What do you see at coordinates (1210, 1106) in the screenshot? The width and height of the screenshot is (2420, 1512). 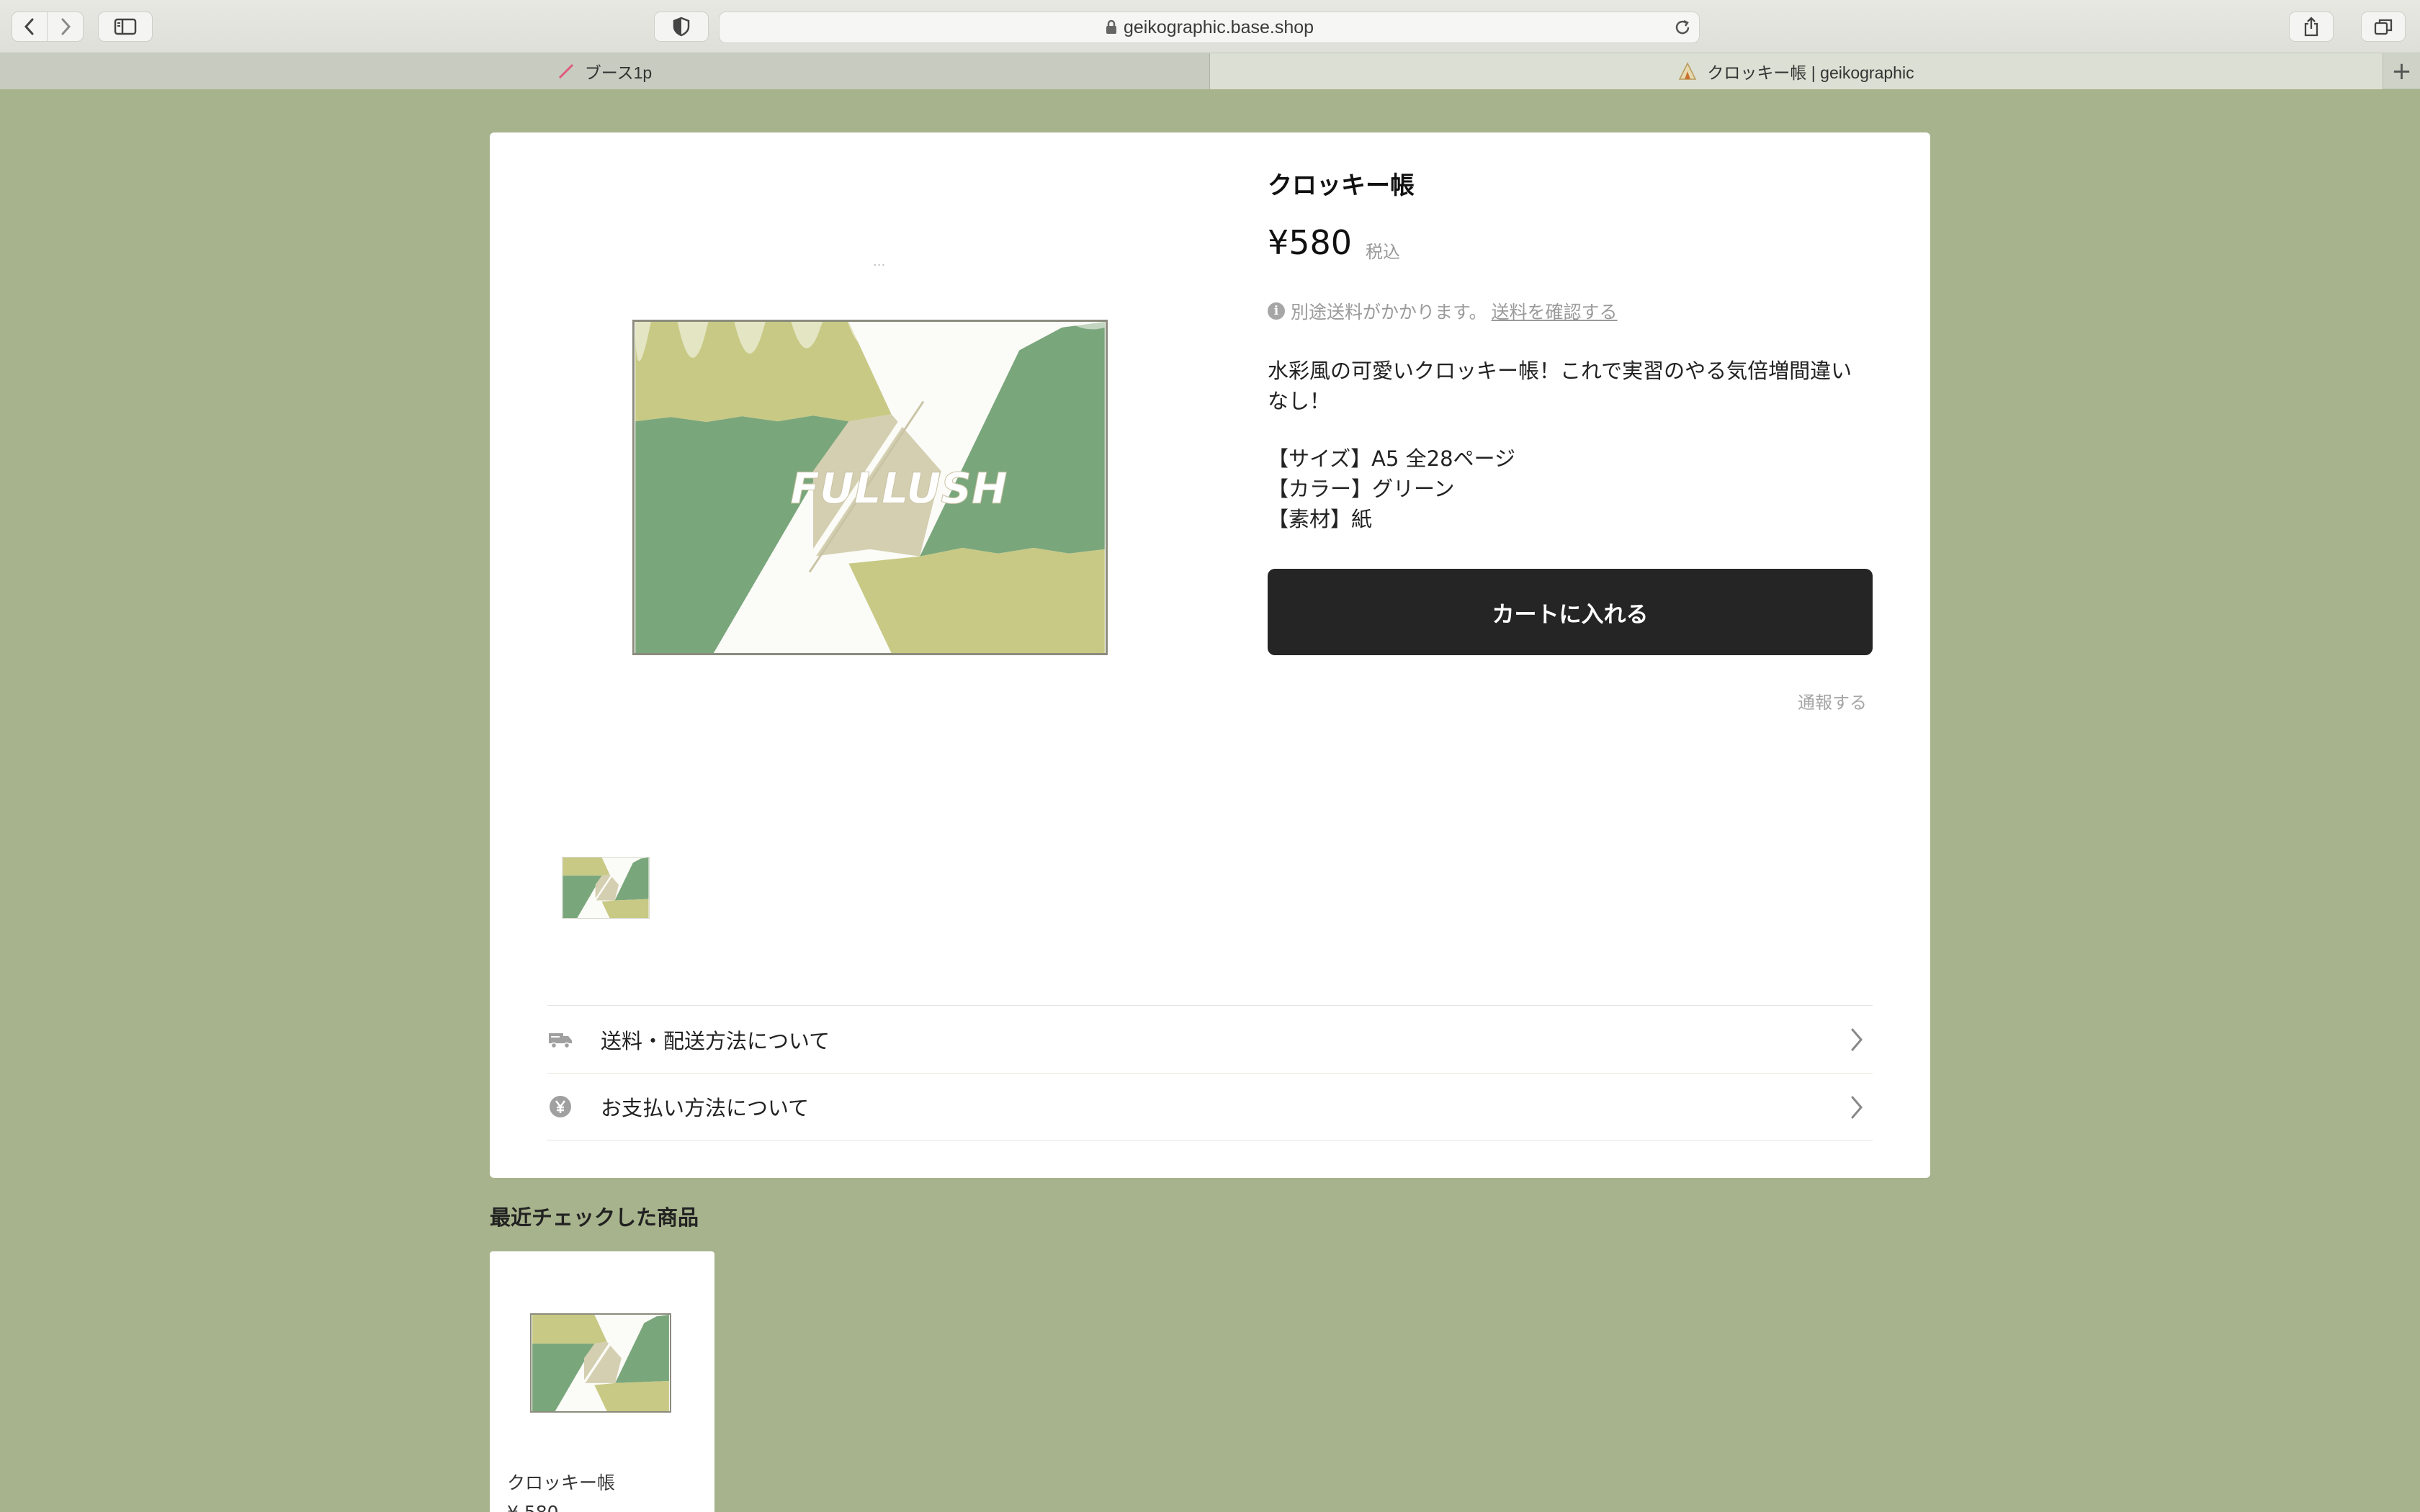 I see `payment-info-row: お支払い方法について` at bounding box center [1210, 1106].